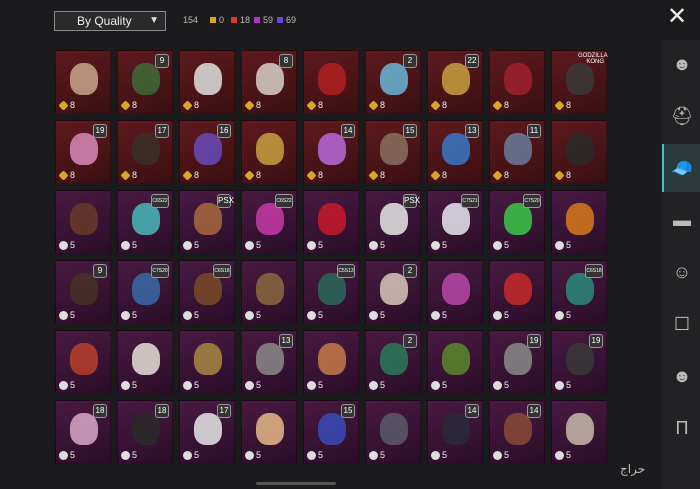 This screenshot has width=700, height=489. Describe the element at coordinates (145, 152) in the screenshot. I see `inventory-item: 17 8` at that location.